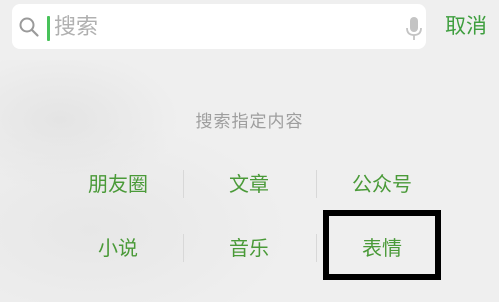 The height and width of the screenshot is (302, 499). I want to click on search-input, so click(219, 27).